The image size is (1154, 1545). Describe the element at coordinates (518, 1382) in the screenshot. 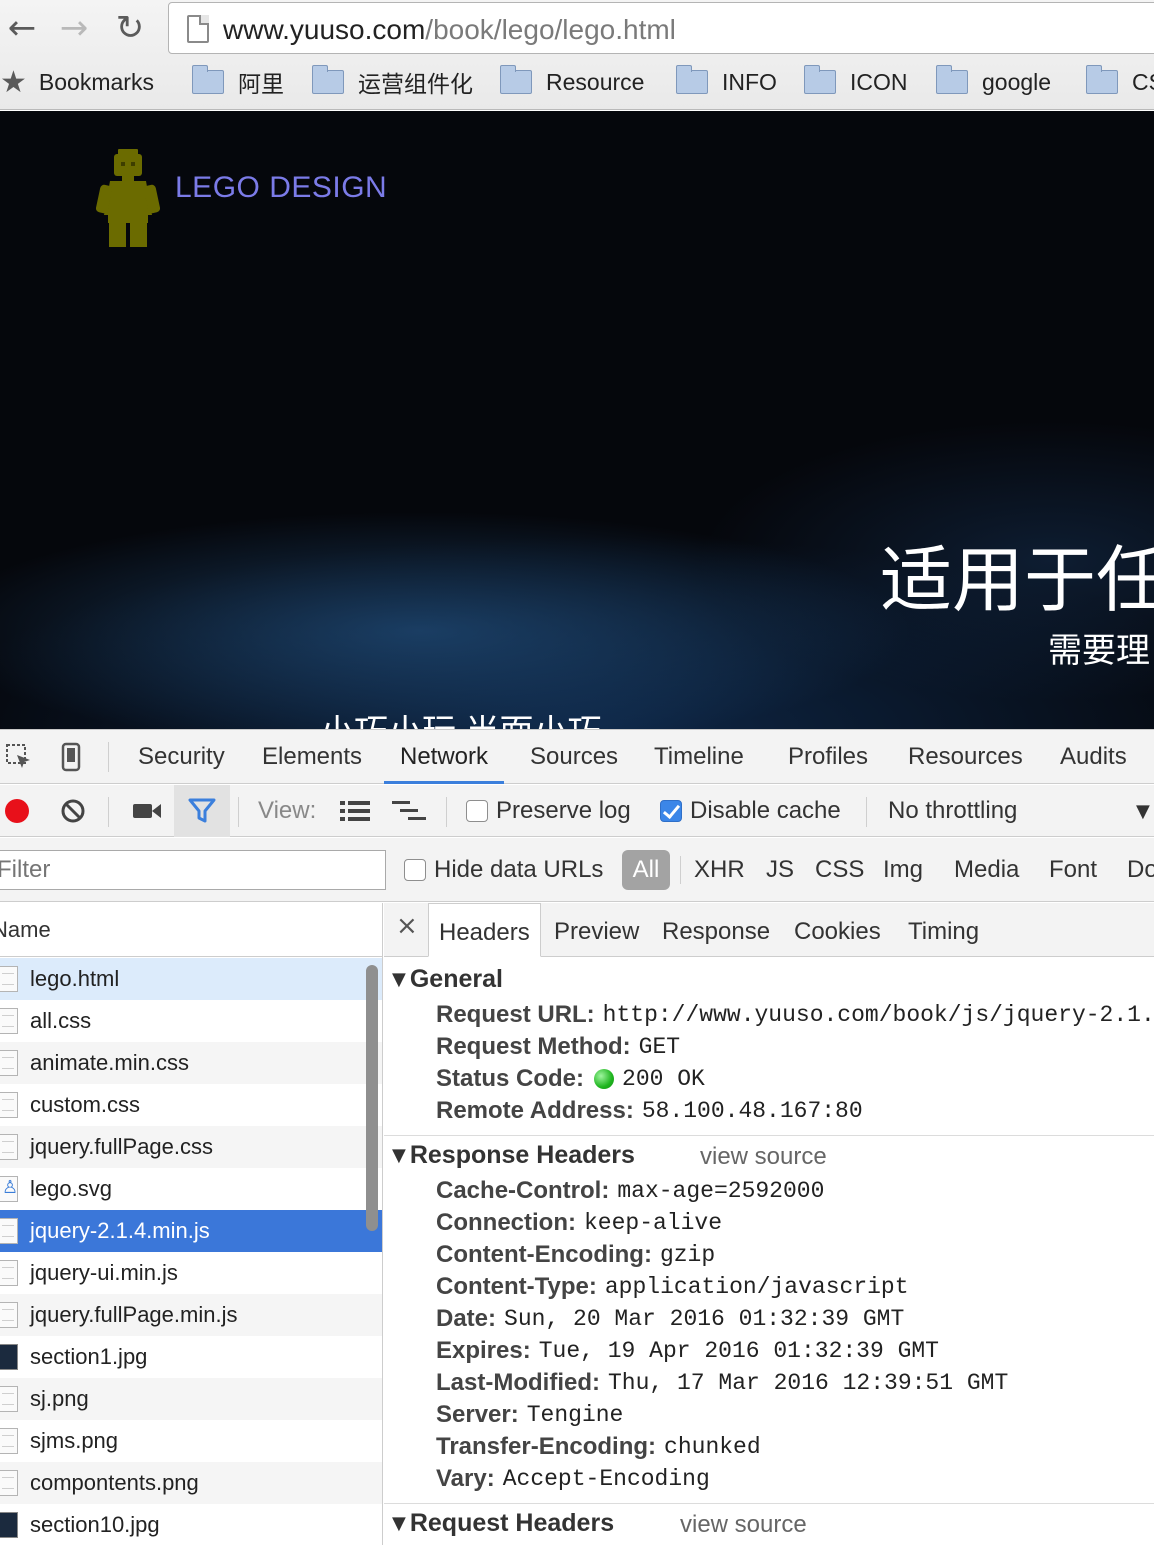

I see `header-key: Last-Modified:` at that location.